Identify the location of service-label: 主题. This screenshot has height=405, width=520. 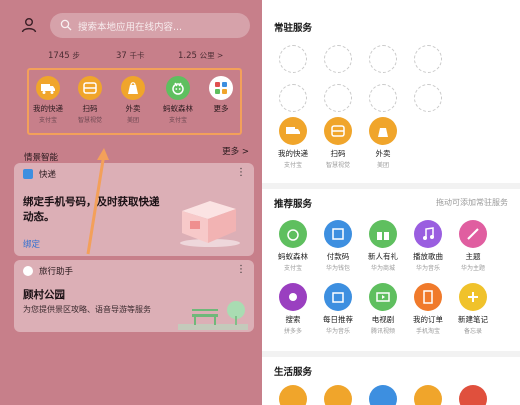
(473, 256).